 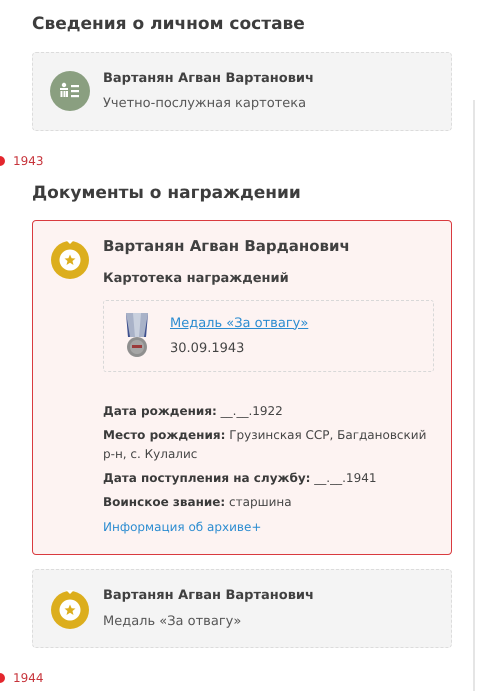 I want to click on medal-icon, so click(x=137, y=336).